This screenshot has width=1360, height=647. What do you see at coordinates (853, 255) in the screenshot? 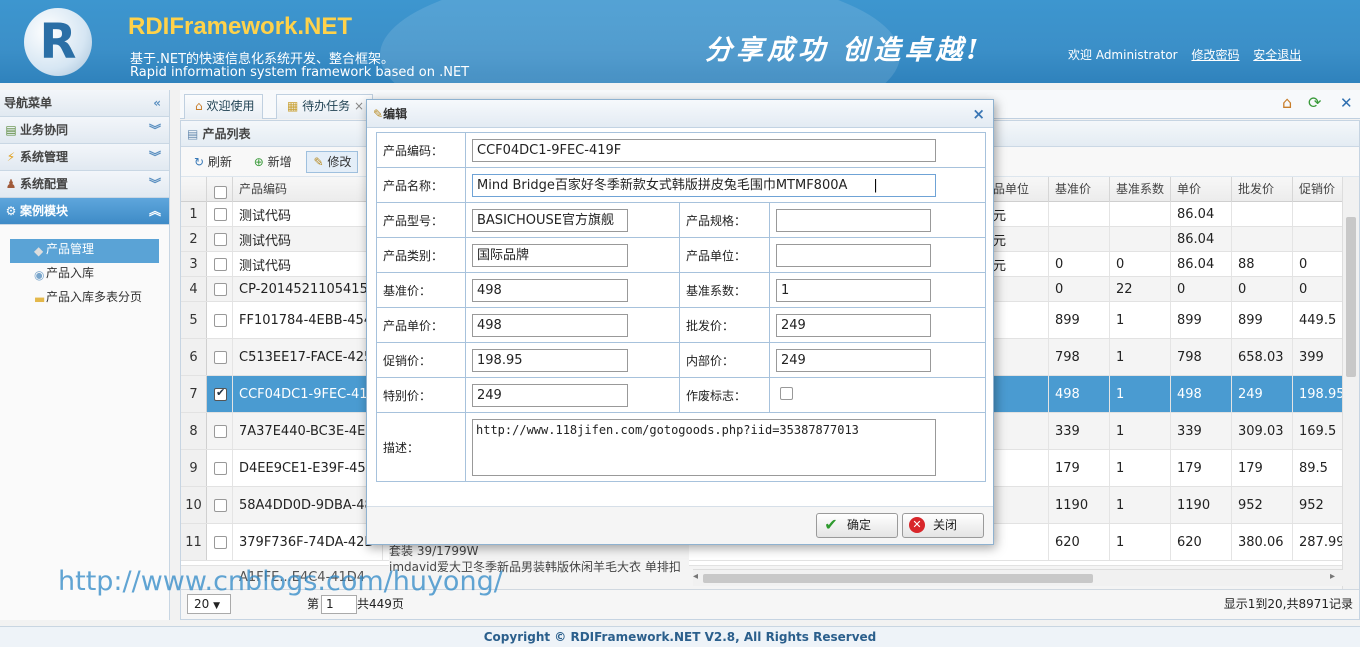
I see `unit-field` at bounding box center [853, 255].